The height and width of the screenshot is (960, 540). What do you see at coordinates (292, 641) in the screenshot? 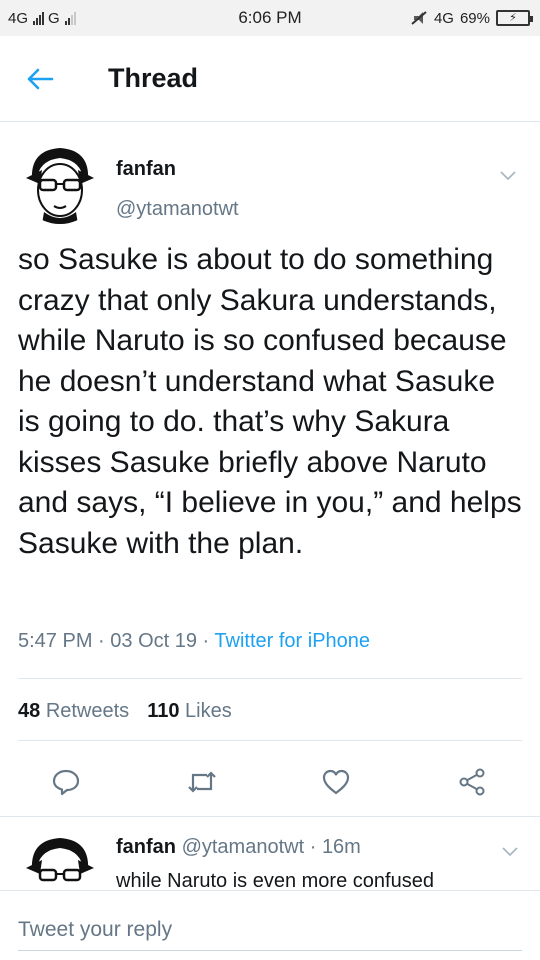
I see `tweet-source-link: Twitter for iPhone` at bounding box center [292, 641].